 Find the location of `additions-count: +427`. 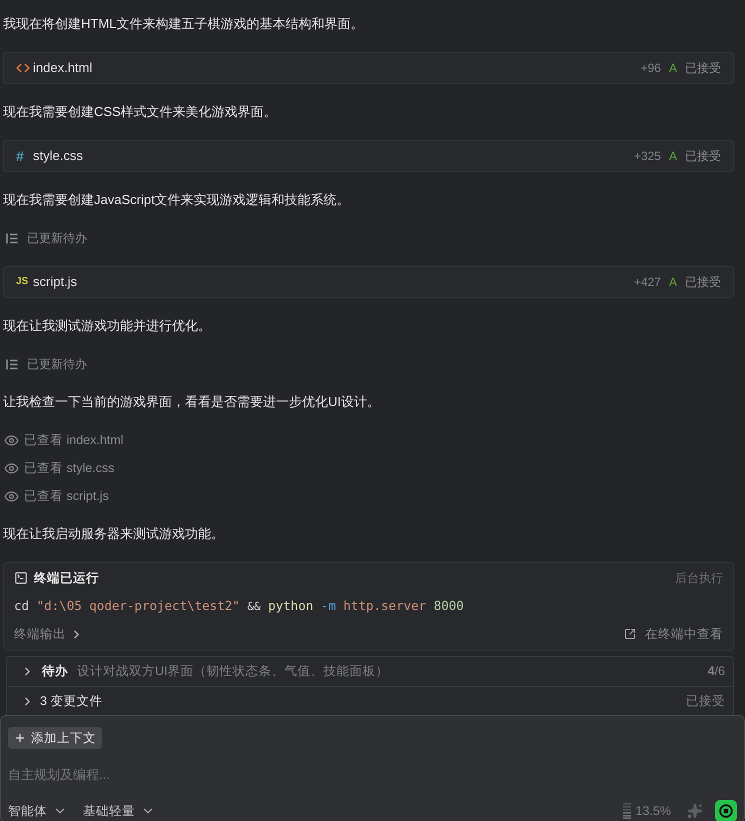

additions-count: +427 is located at coordinates (647, 282).